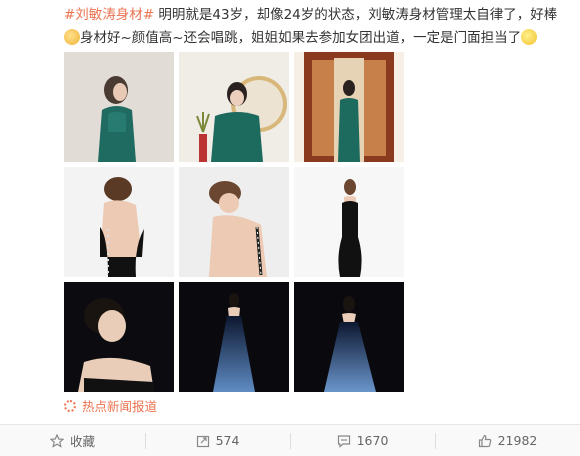  Describe the element at coordinates (517, 440) in the screenshot. I see `like-count: 21982` at that location.